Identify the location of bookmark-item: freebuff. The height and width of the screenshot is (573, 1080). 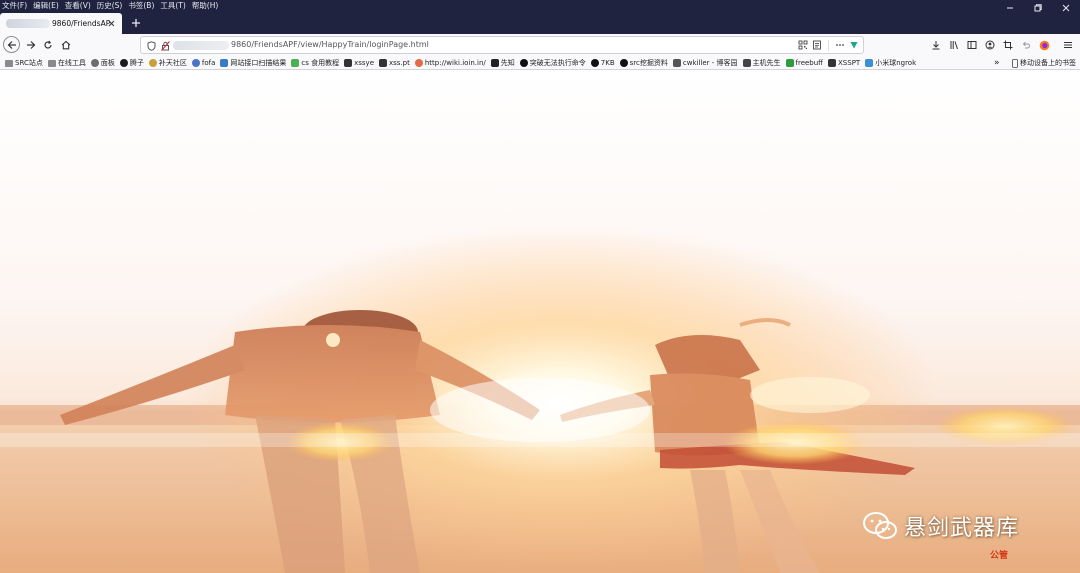
(804, 63).